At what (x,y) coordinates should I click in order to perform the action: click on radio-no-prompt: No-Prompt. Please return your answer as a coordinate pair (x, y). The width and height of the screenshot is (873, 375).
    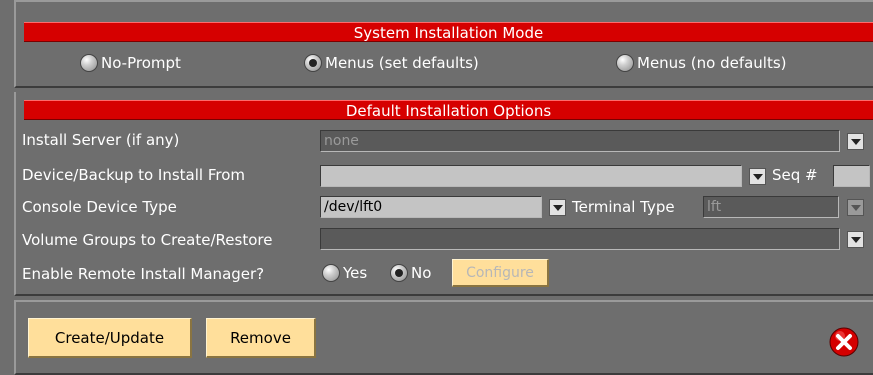
    Looking at the image, I should click on (130, 63).